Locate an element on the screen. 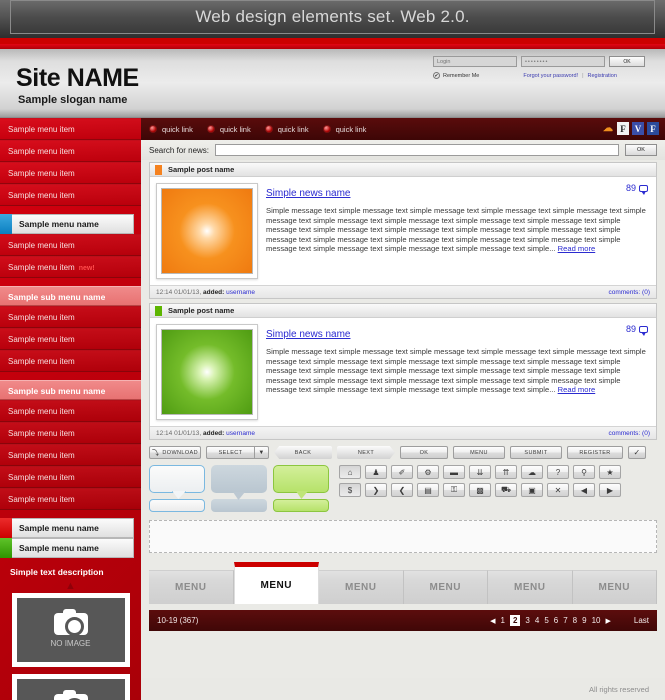 The height and width of the screenshot is (700, 665). save-icon: ▤ is located at coordinates (428, 490).